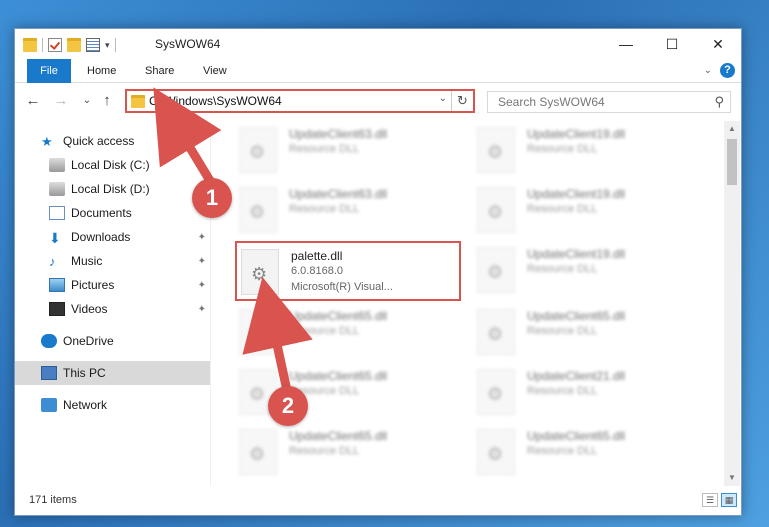 This screenshot has height=527, width=769. Describe the element at coordinates (112, 405) in the screenshot. I see `sidebar-item-network: Network` at that location.